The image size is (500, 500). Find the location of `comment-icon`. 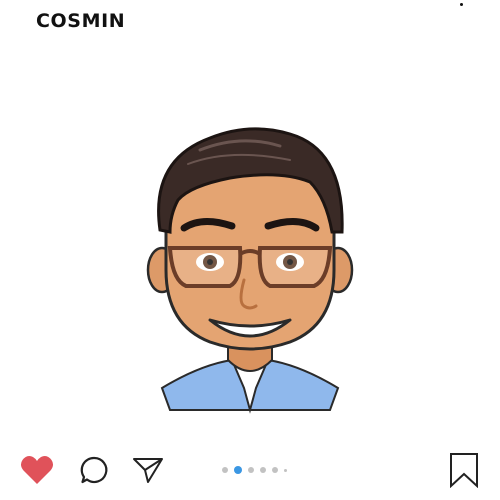

comment-icon is located at coordinates (94, 470).